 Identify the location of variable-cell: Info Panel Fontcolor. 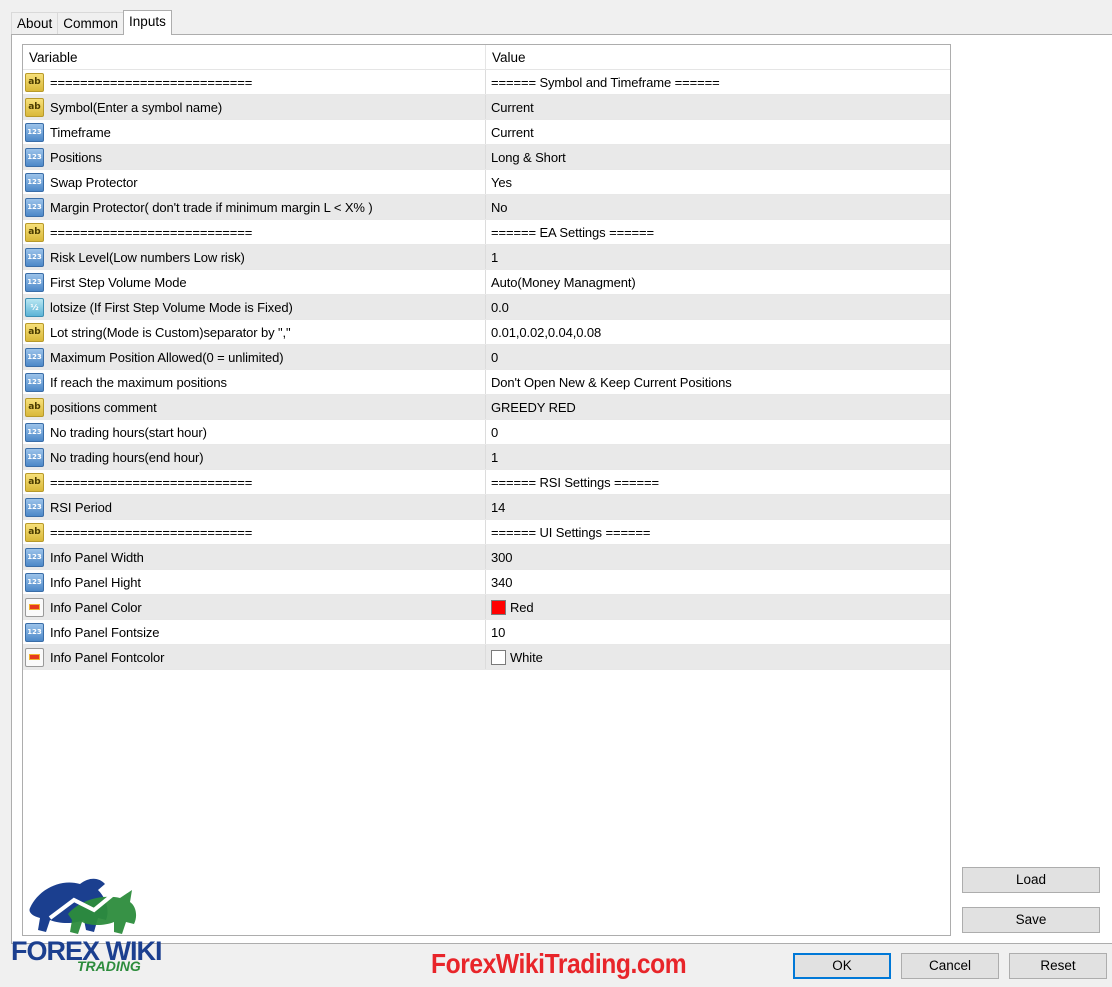
(254, 657).